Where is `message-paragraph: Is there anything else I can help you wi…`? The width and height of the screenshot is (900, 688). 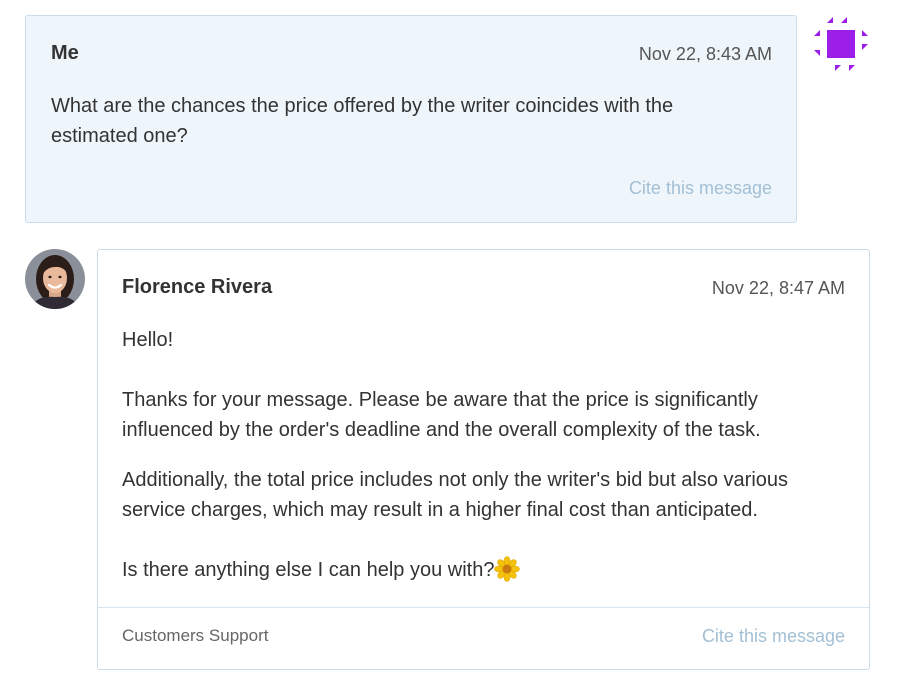
message-paragraph: Is there anything else I can help you wi… is located at coordinates (308, 570).